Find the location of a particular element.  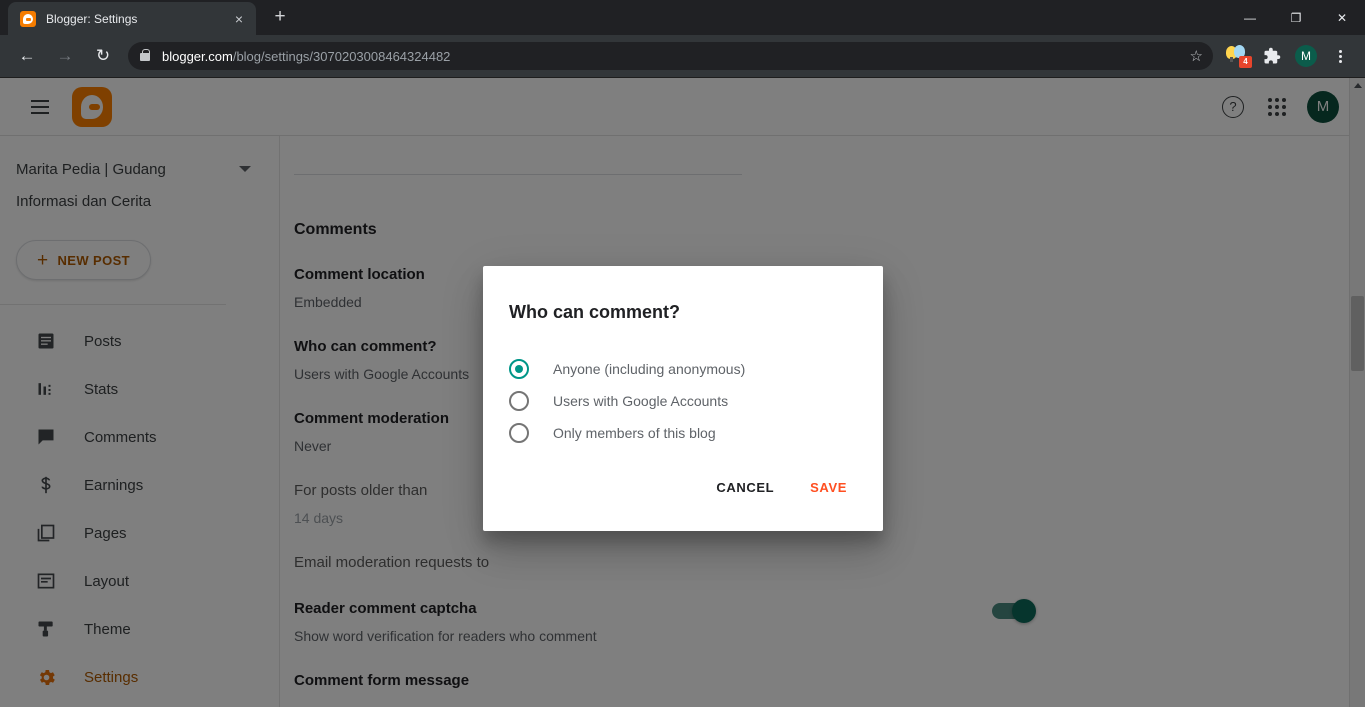

window-controls: — ❐ ✕ is located at coordinates (1296, 17).